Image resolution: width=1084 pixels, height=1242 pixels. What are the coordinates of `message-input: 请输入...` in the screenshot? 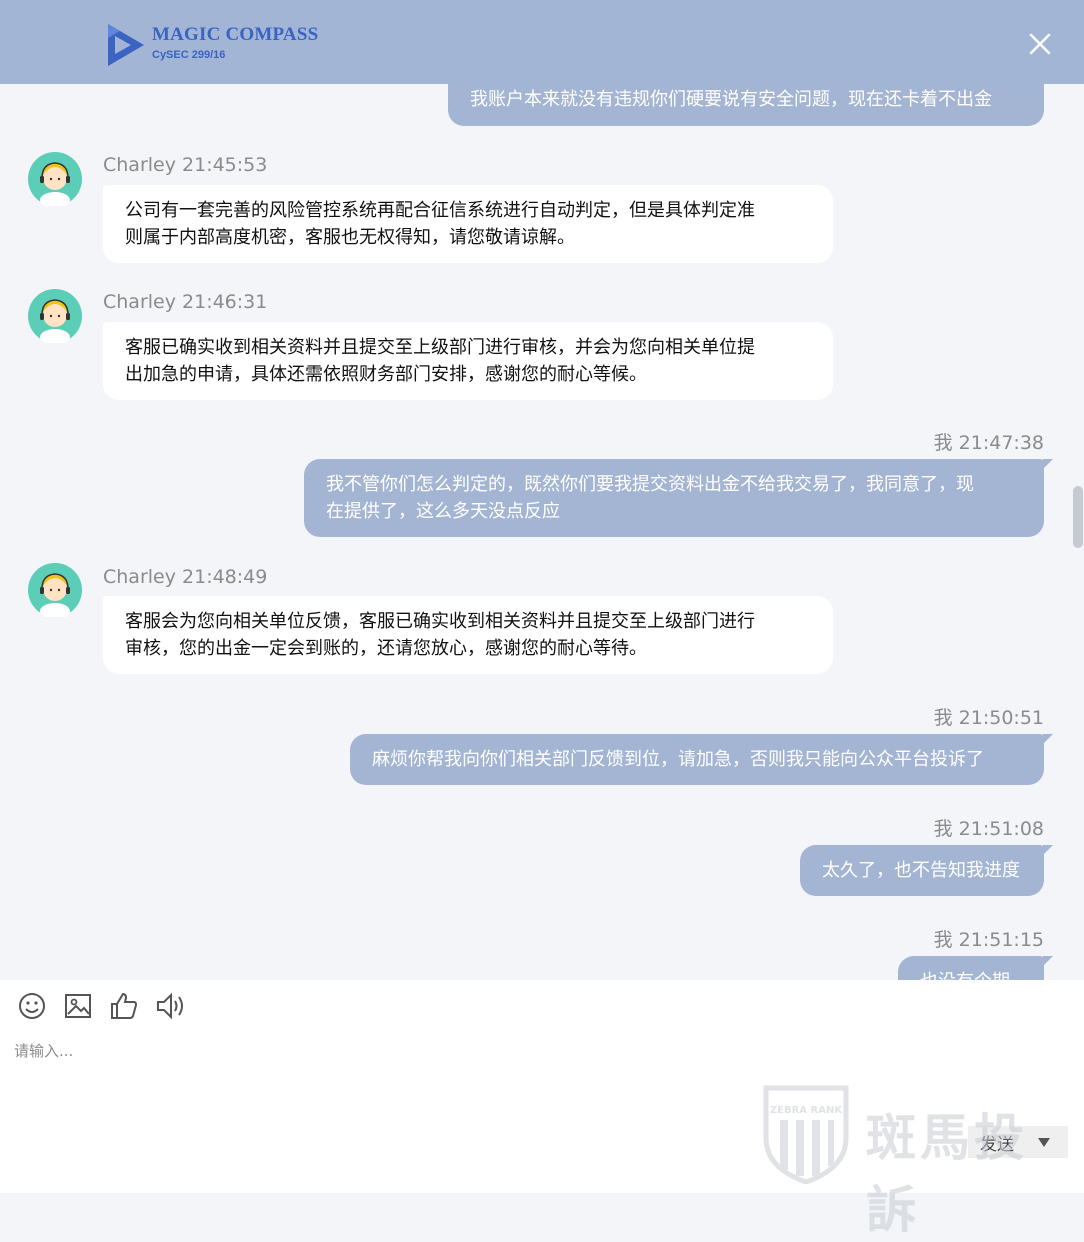 It's located at (43, 1050).